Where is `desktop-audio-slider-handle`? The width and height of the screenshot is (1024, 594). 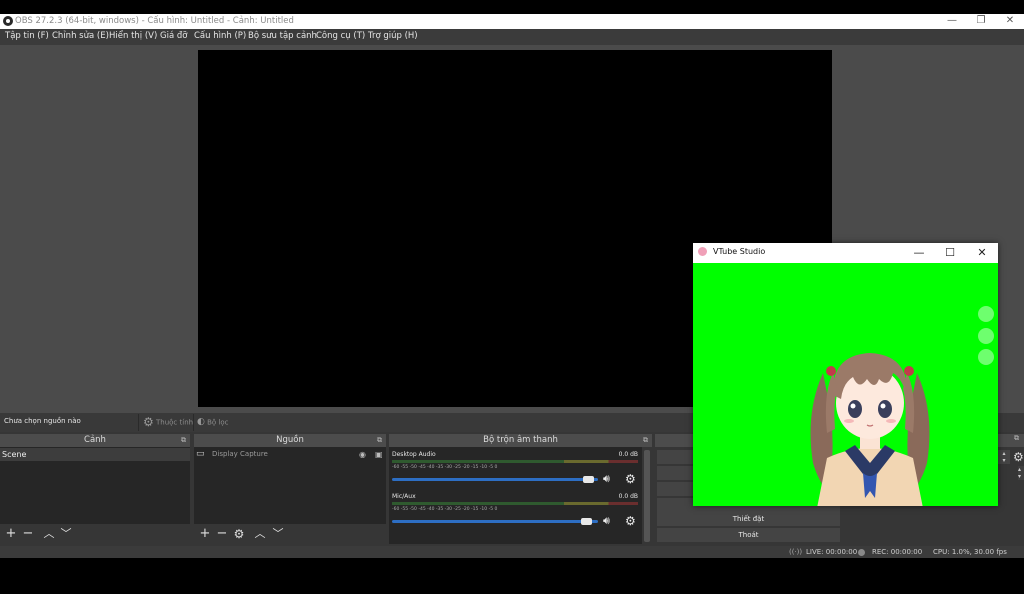
desktop-audio-slider-handle is located at coordinates (588, 479).